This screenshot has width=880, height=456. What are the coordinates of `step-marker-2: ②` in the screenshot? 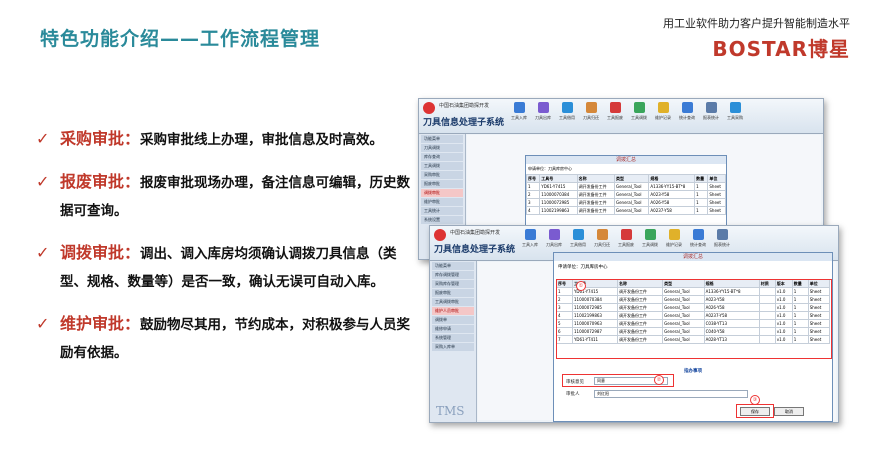 It's located at (659, 380).